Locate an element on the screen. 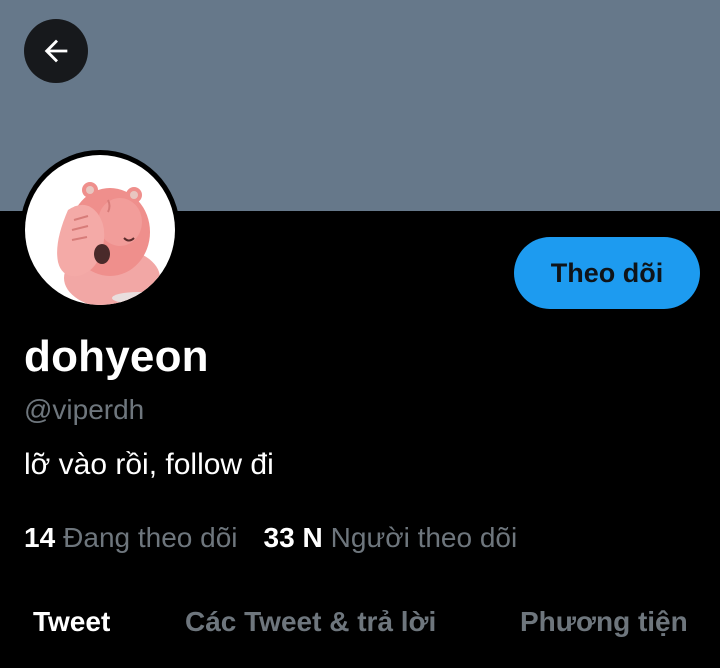  following-stat: 14 Đang theo dõi is located at coordinates (131, 538).